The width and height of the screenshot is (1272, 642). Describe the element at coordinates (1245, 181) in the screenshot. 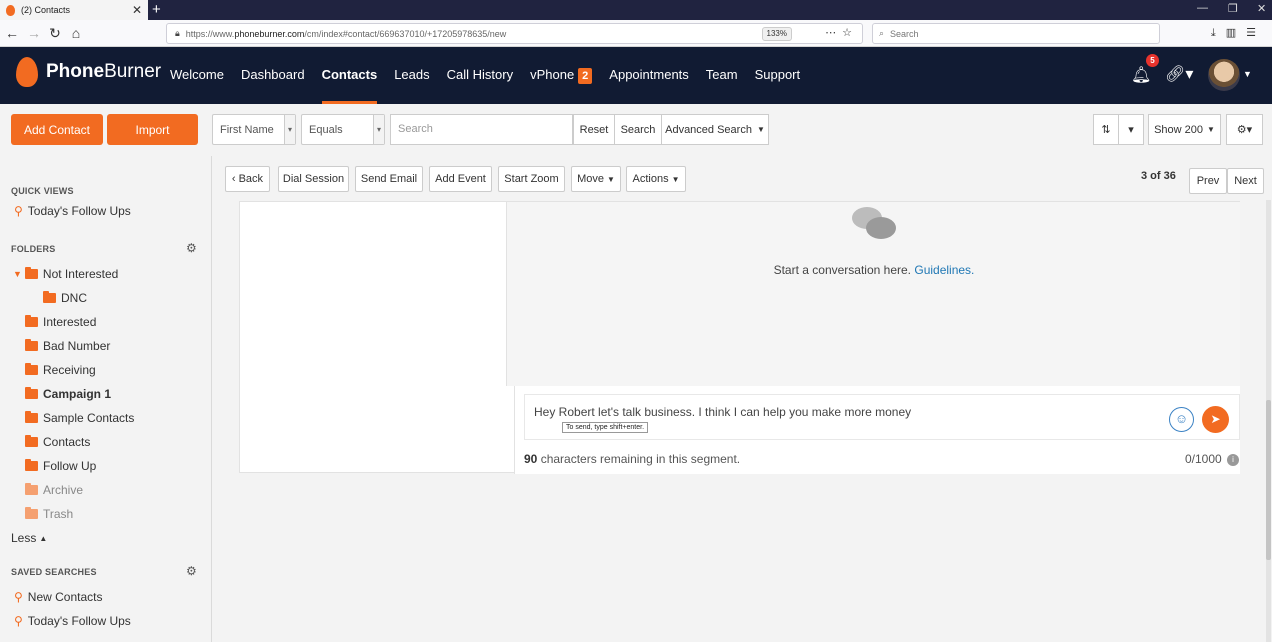

I see `next-button: Next` at that location.